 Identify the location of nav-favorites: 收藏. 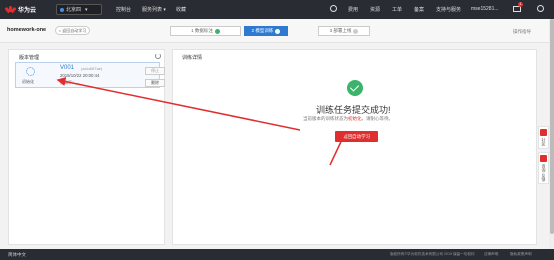
(181, 9).